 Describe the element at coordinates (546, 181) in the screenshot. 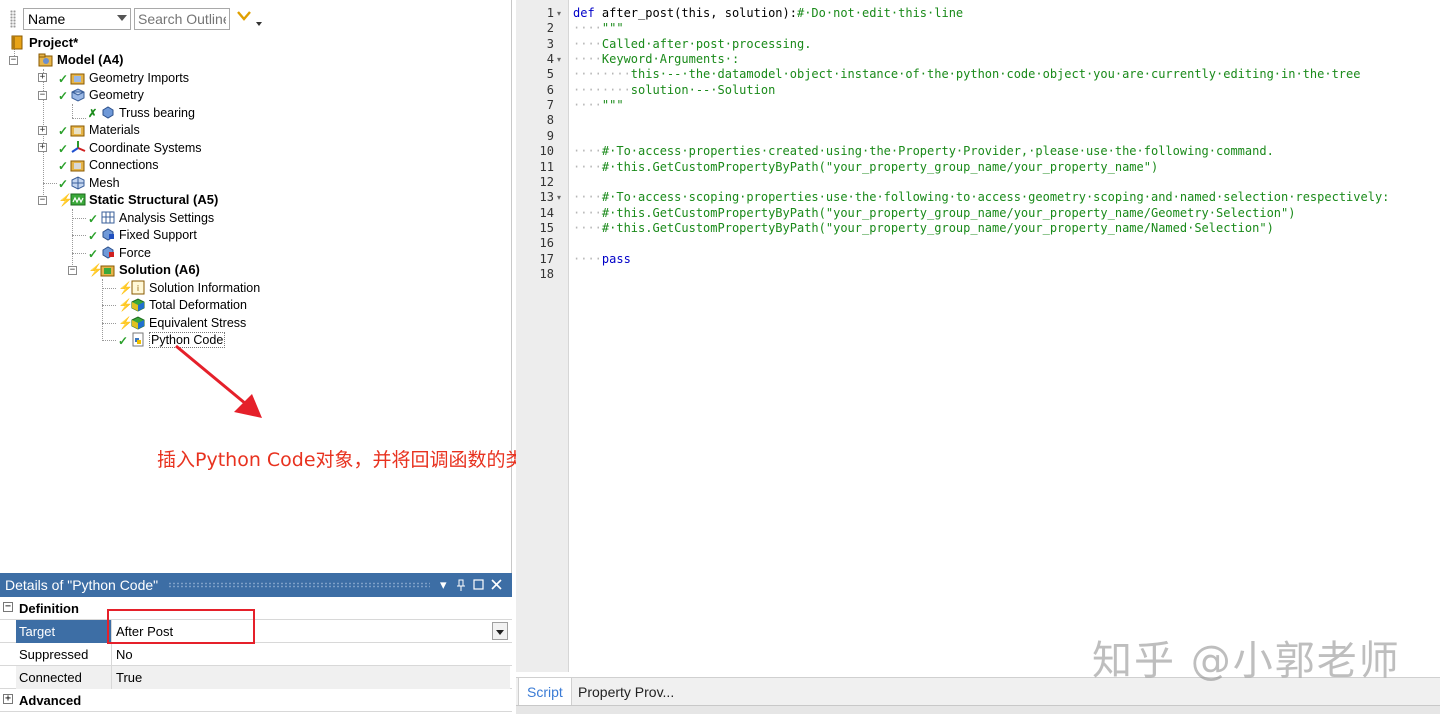

I see `line-number: 12` at that location.